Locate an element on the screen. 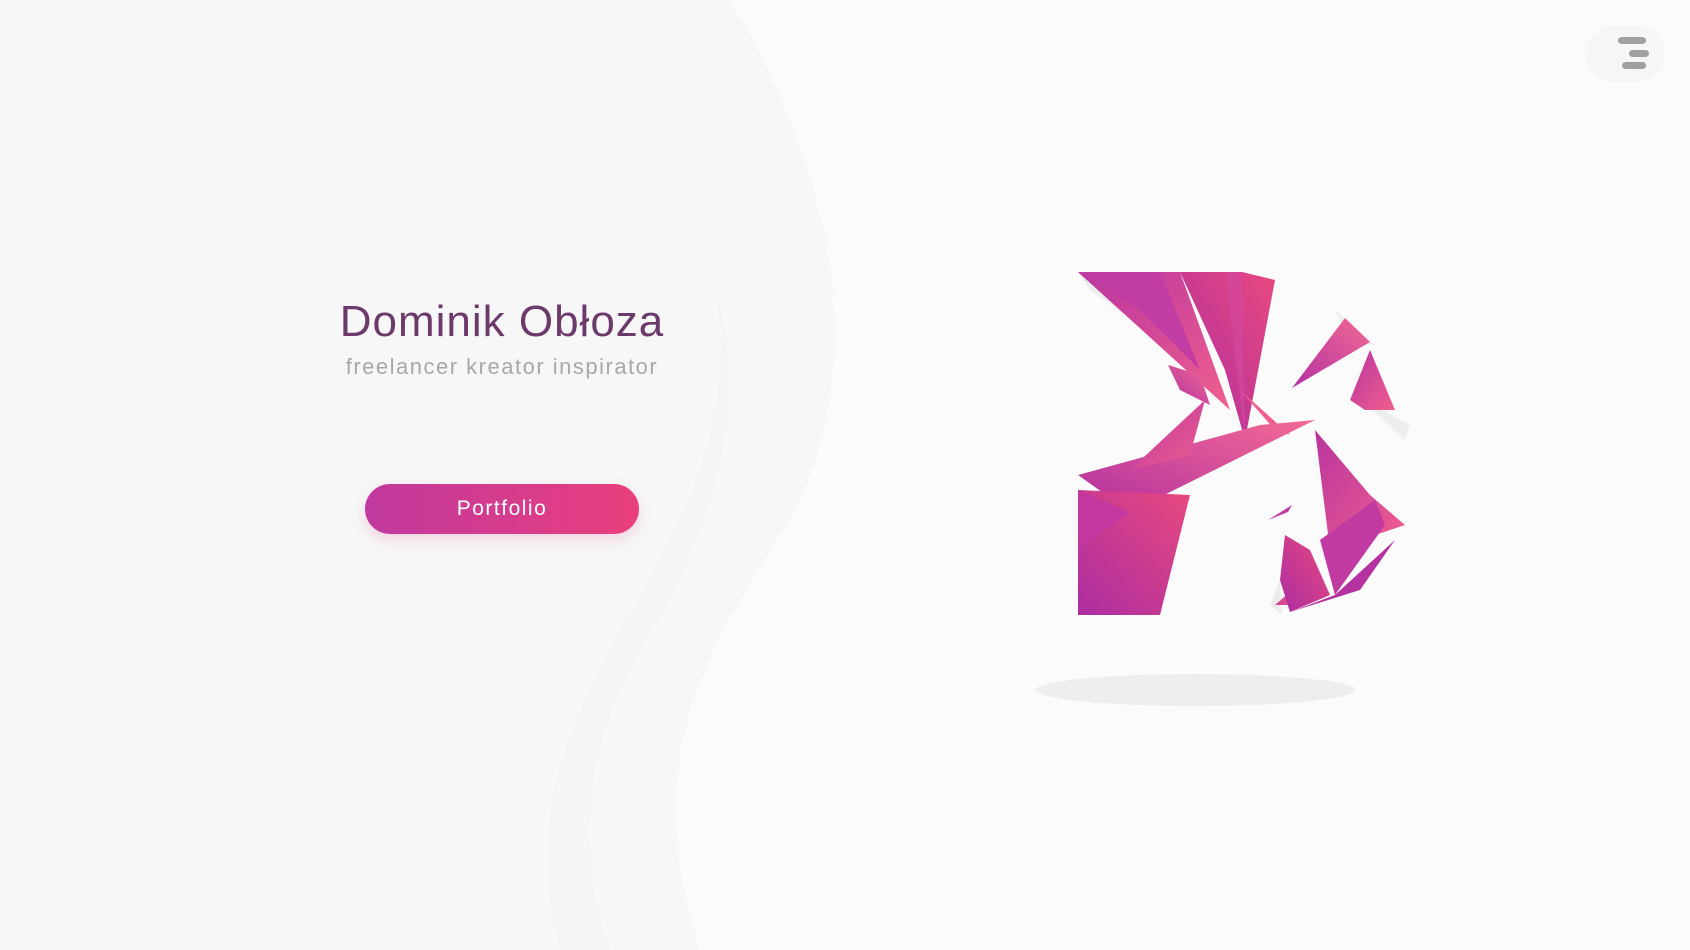 This screenshot has width=1690, height=950. hero-name: Dominik Obłoza is located at coordinates (502, 321).